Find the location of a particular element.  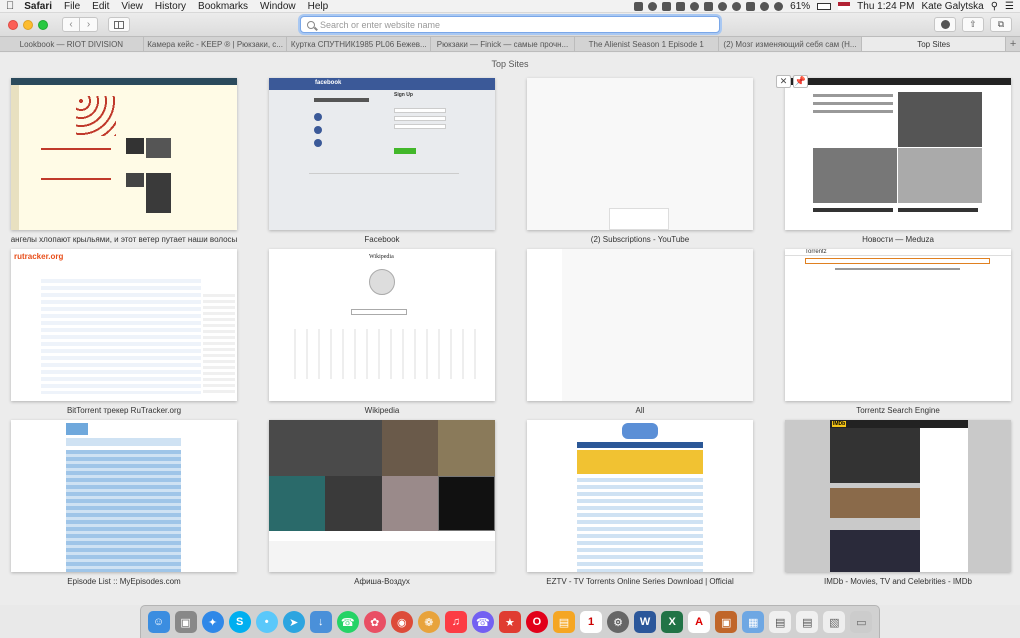

chrome-icon: ◉ is located at coordinates (401, 622).